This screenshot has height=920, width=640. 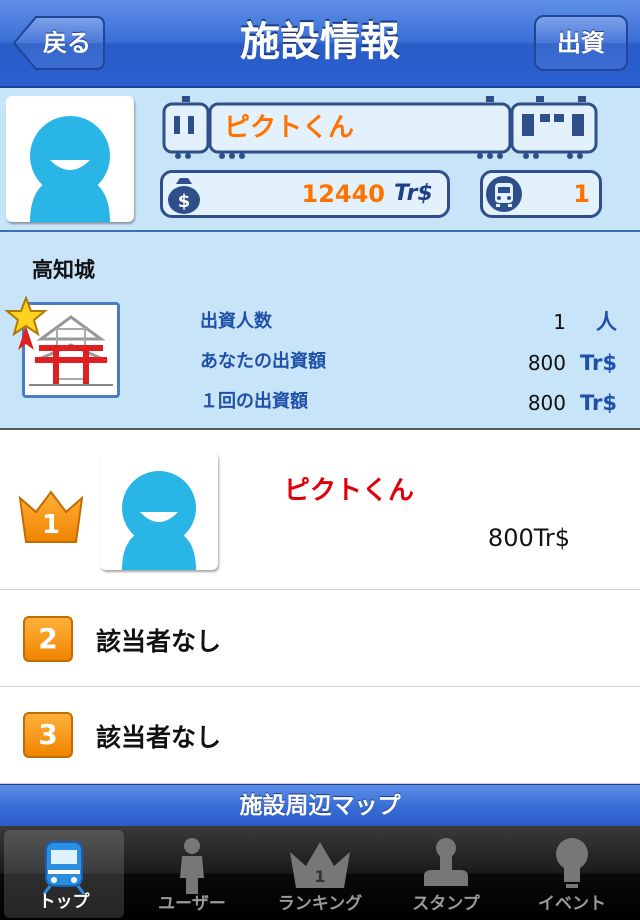 What do you see at coordinates (546, 403) in the screenshot?
I see `stat-value-per-investment: 800` at bounding box center [546, 403].